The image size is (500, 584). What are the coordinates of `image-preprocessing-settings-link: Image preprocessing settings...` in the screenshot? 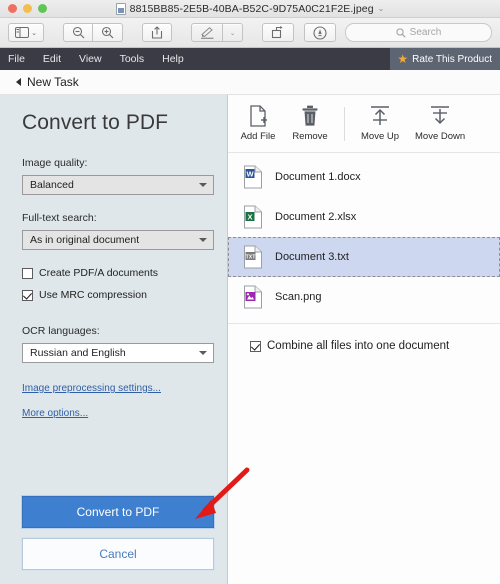 It's located at (117, 388).